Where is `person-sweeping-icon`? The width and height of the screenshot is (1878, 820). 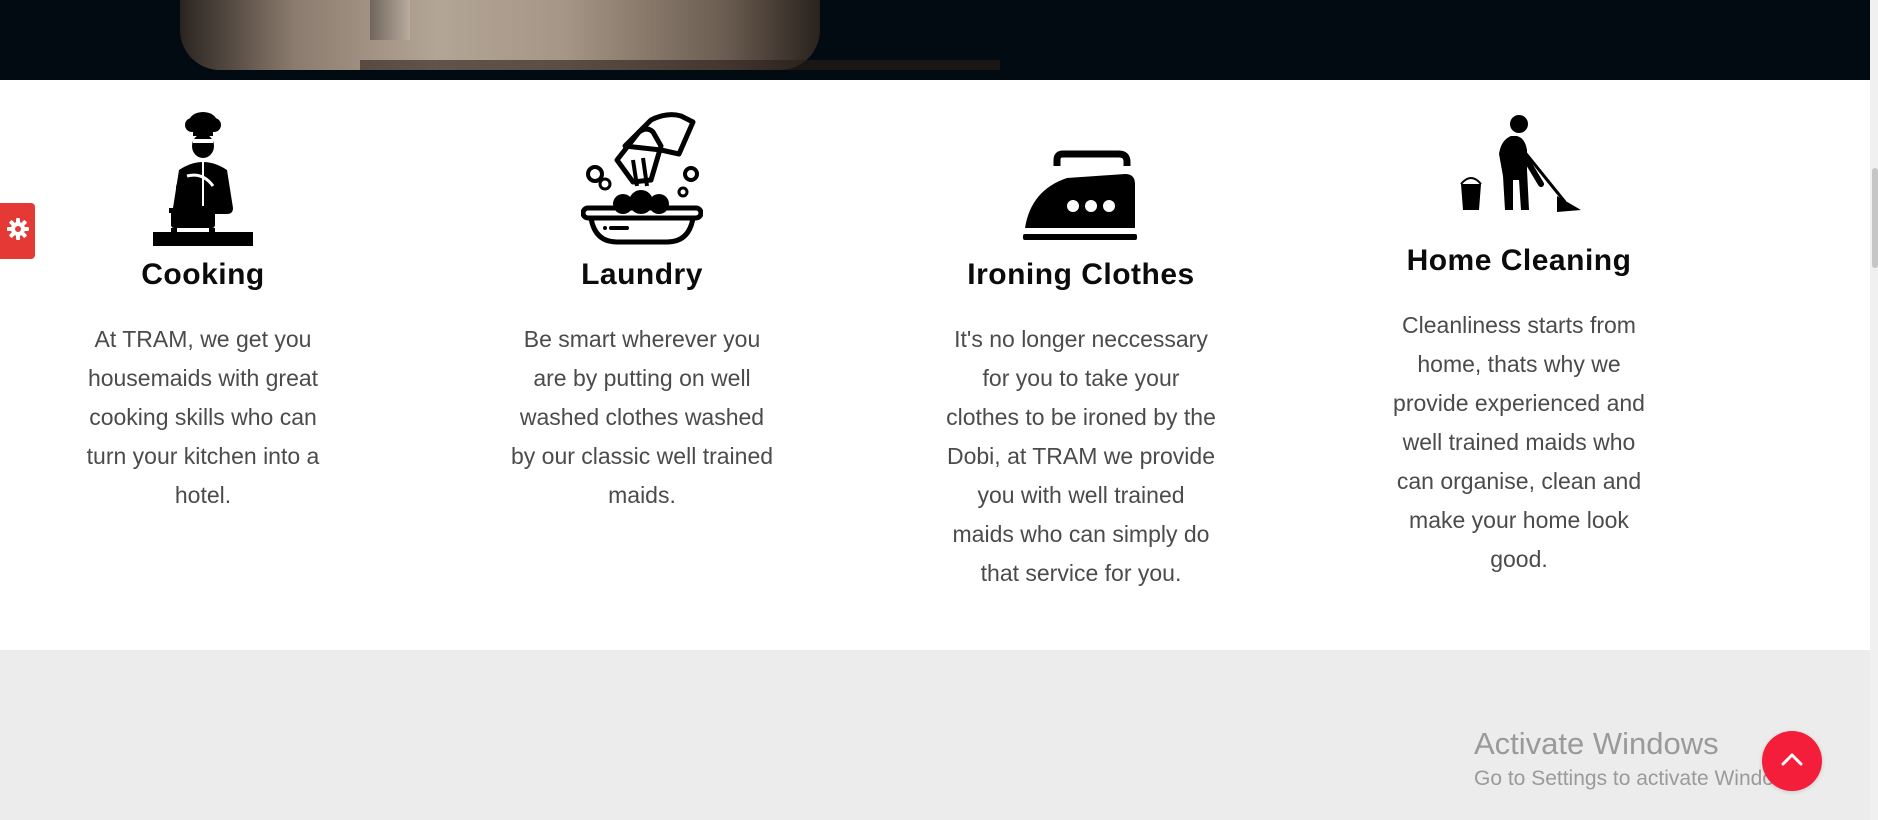 person-sweeping-icon is located at coordinates (1519, 169).